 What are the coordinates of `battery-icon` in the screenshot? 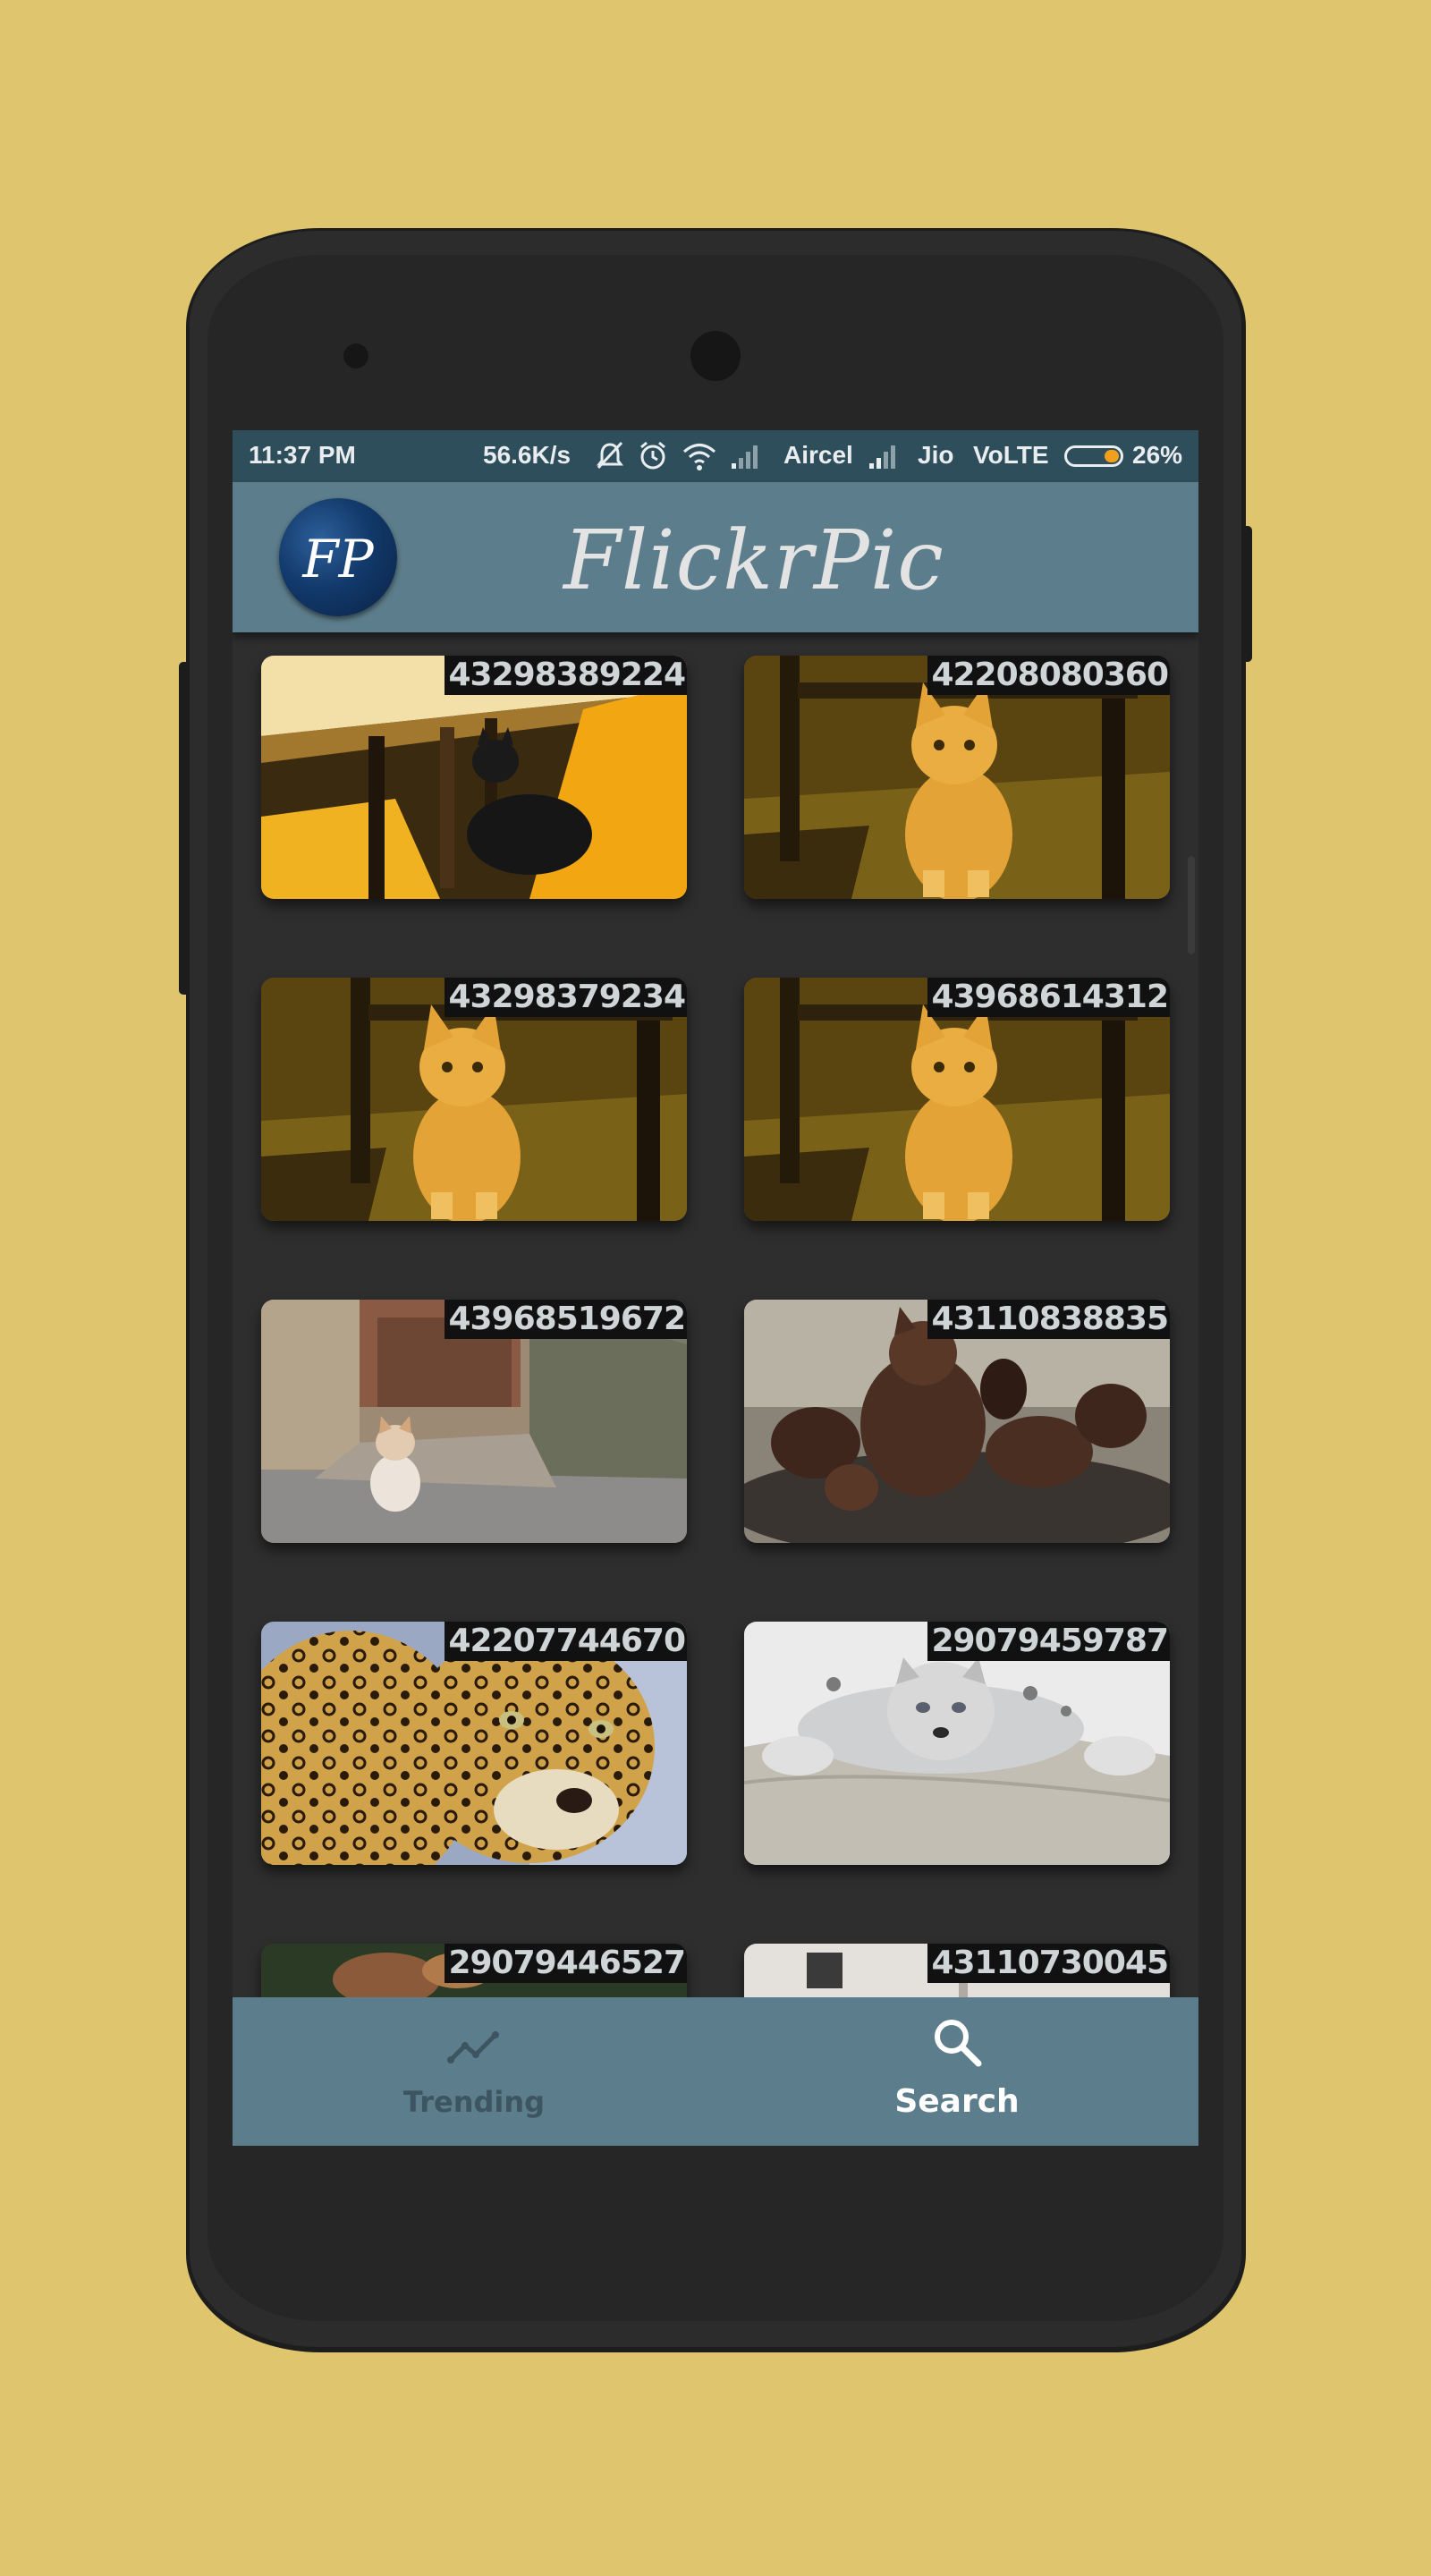 It's located at (1094, 456).